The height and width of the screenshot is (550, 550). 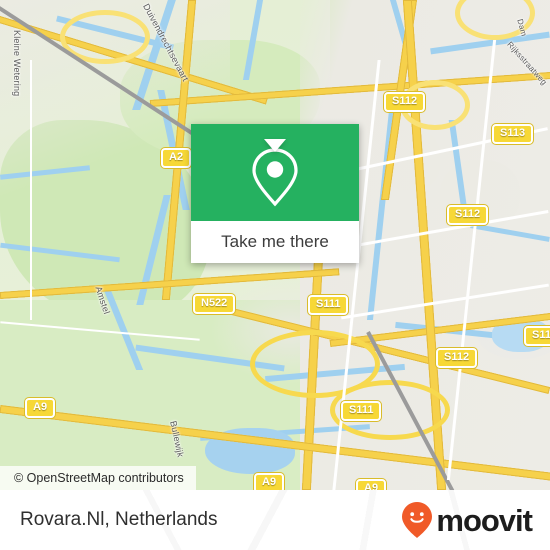 What do you see at coordinates (275, 520) in the screenshot?
I see `footer-bar: Rovara.Nl, Netherlands moovit` at bounding box center [275, 520].